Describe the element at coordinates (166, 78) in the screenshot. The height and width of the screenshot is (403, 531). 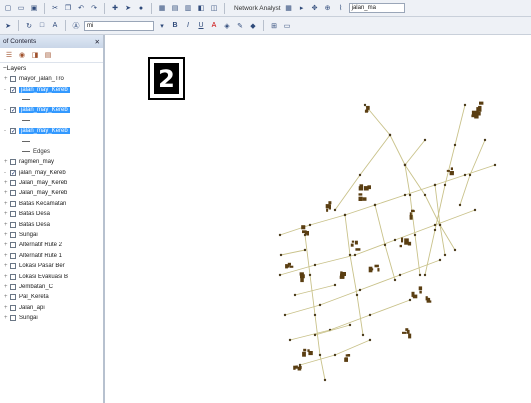
I see `figure-number-badge: 2` at that location.